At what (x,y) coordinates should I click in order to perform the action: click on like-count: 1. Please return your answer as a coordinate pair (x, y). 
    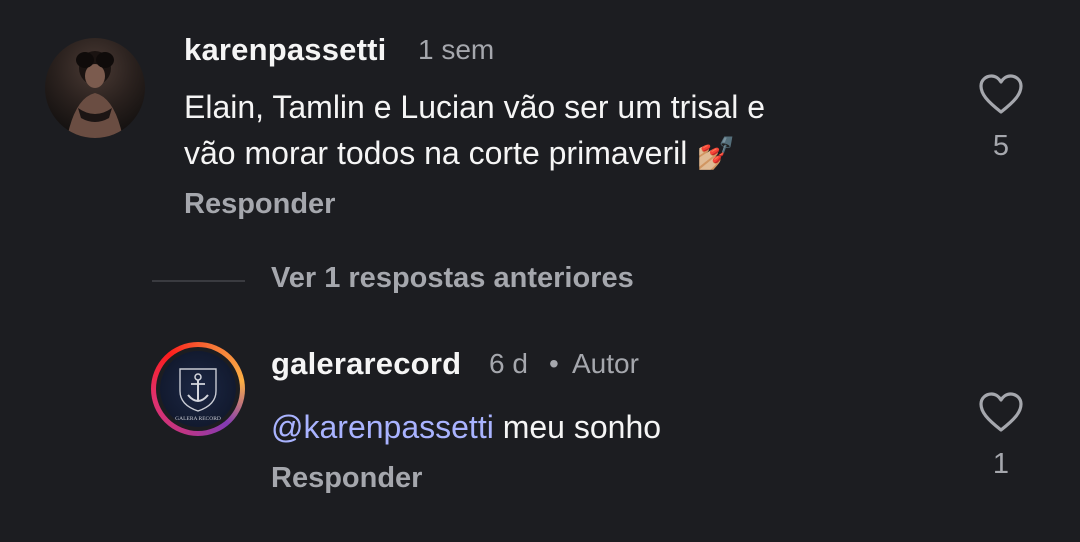
    Looking at the image, I should click on (1001, 464).